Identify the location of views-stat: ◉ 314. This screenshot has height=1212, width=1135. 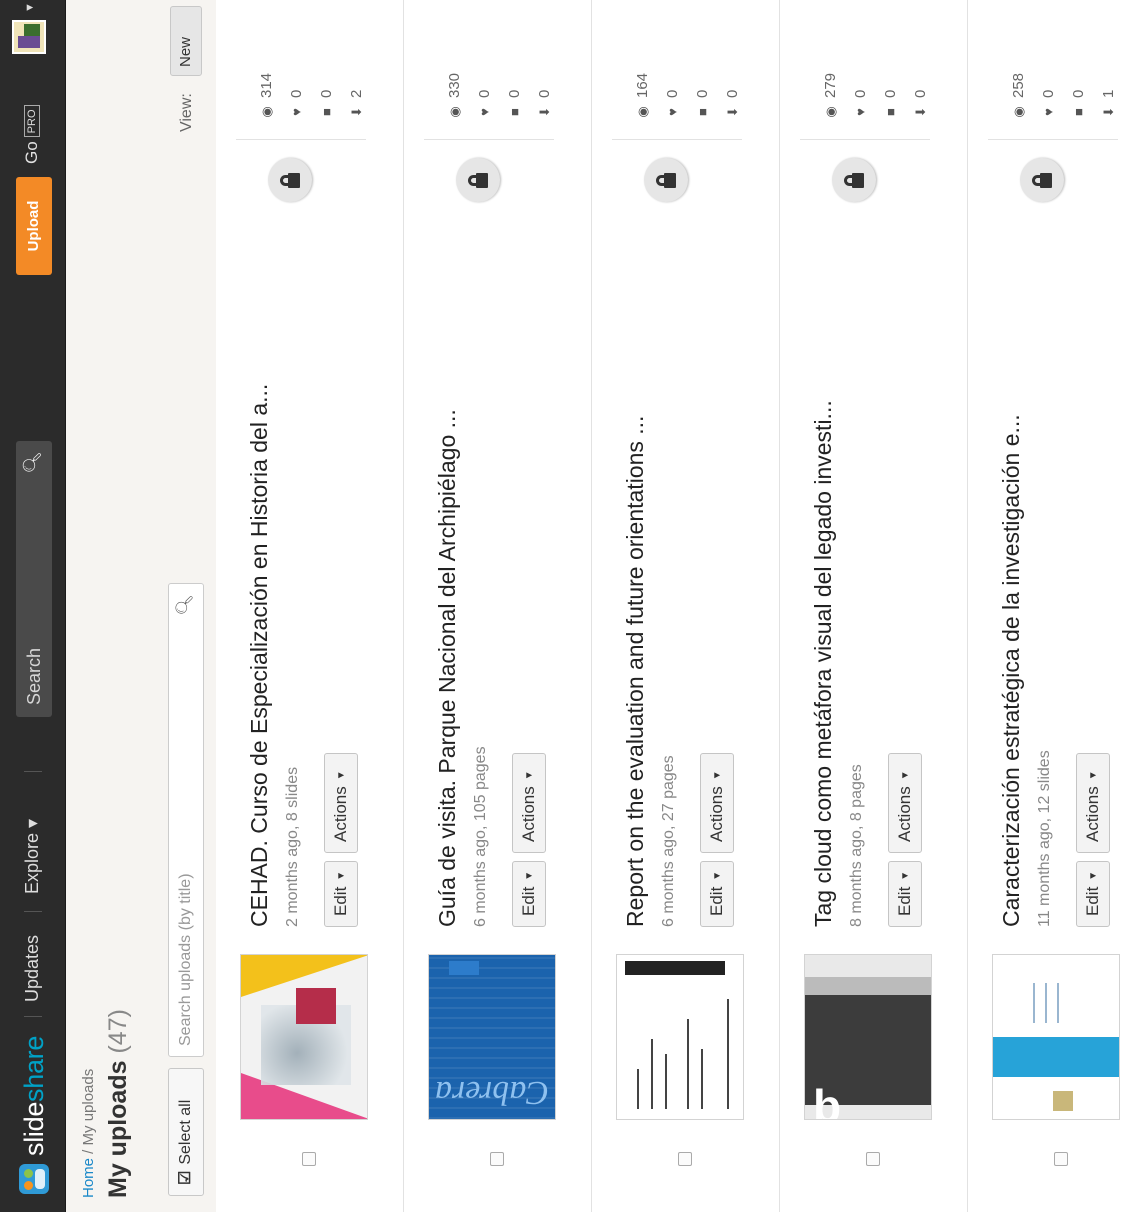
(267, 96).